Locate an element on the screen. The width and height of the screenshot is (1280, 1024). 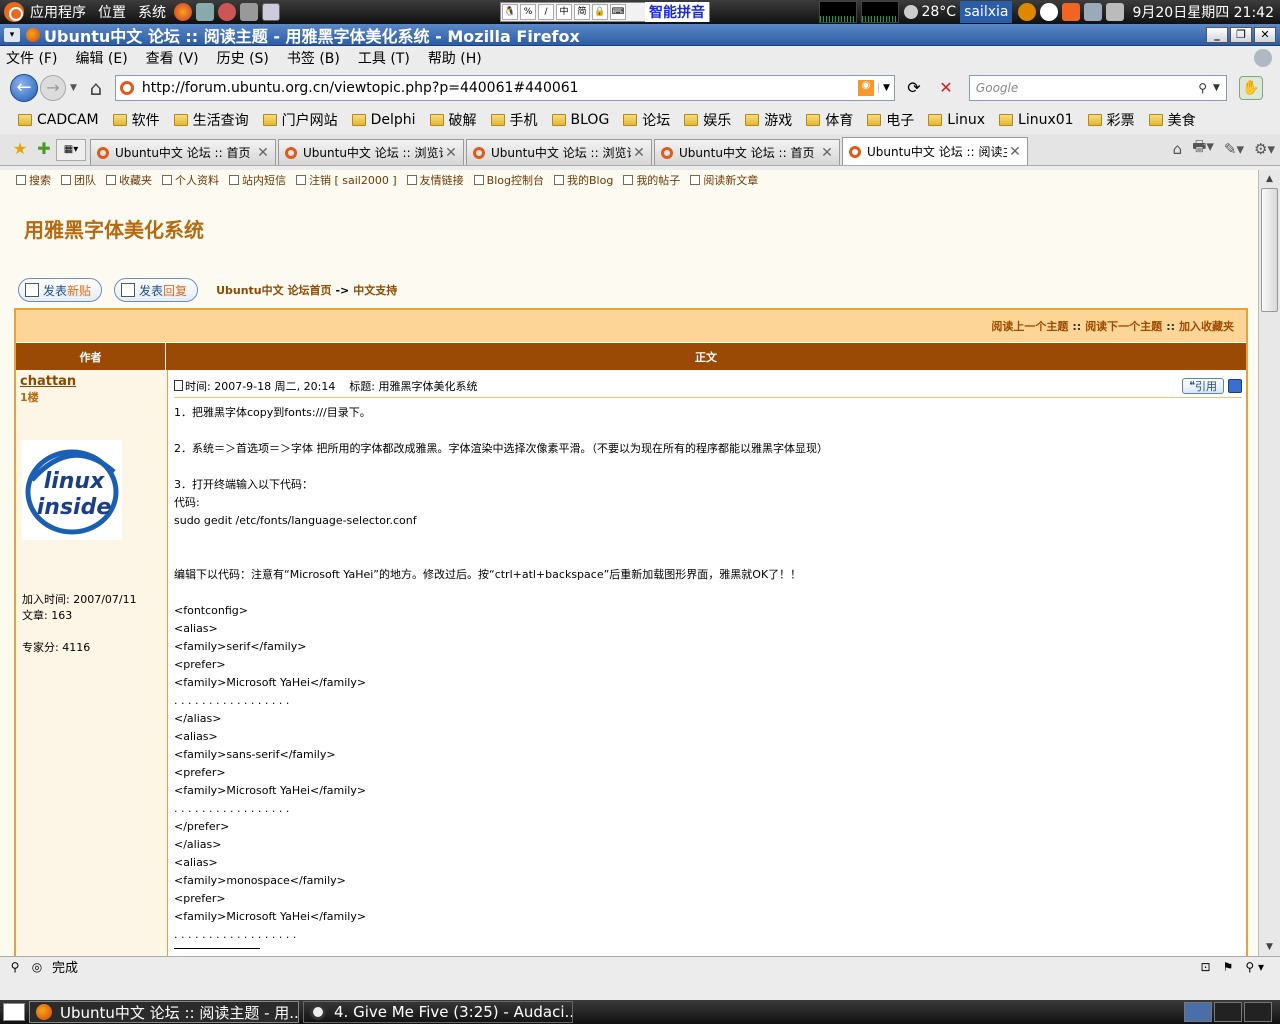
forum-nav-link: 团队 is located at coordinates (78, 180).